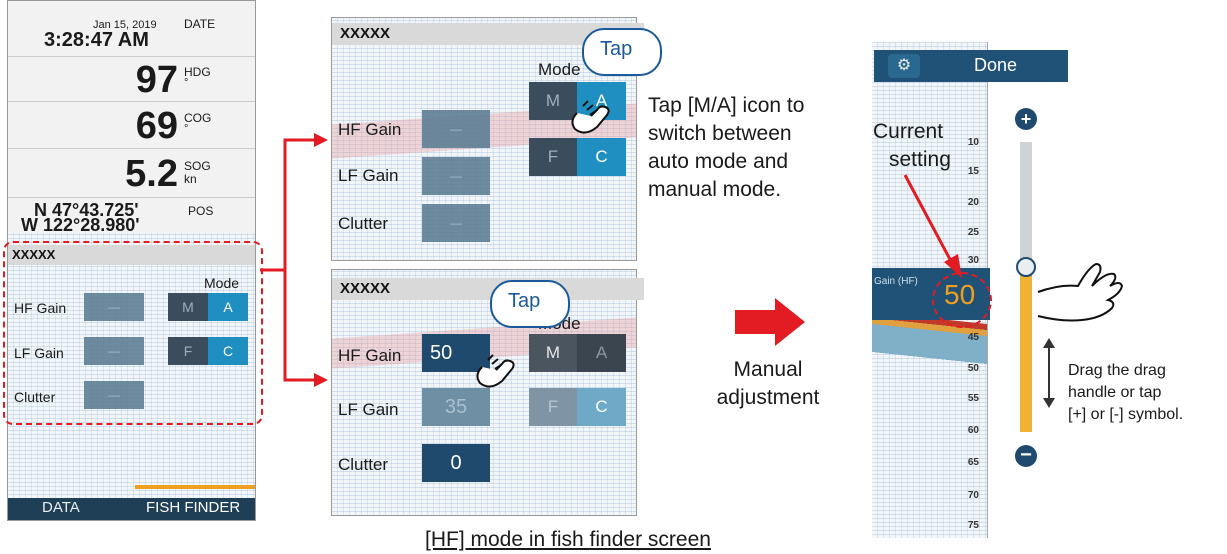 The height and width of the screenshot is (554, 1227). What do you see at coordinates (770, 322) in the screenshot?
I see `red-arrow-right` at bounding box center [770, 322].